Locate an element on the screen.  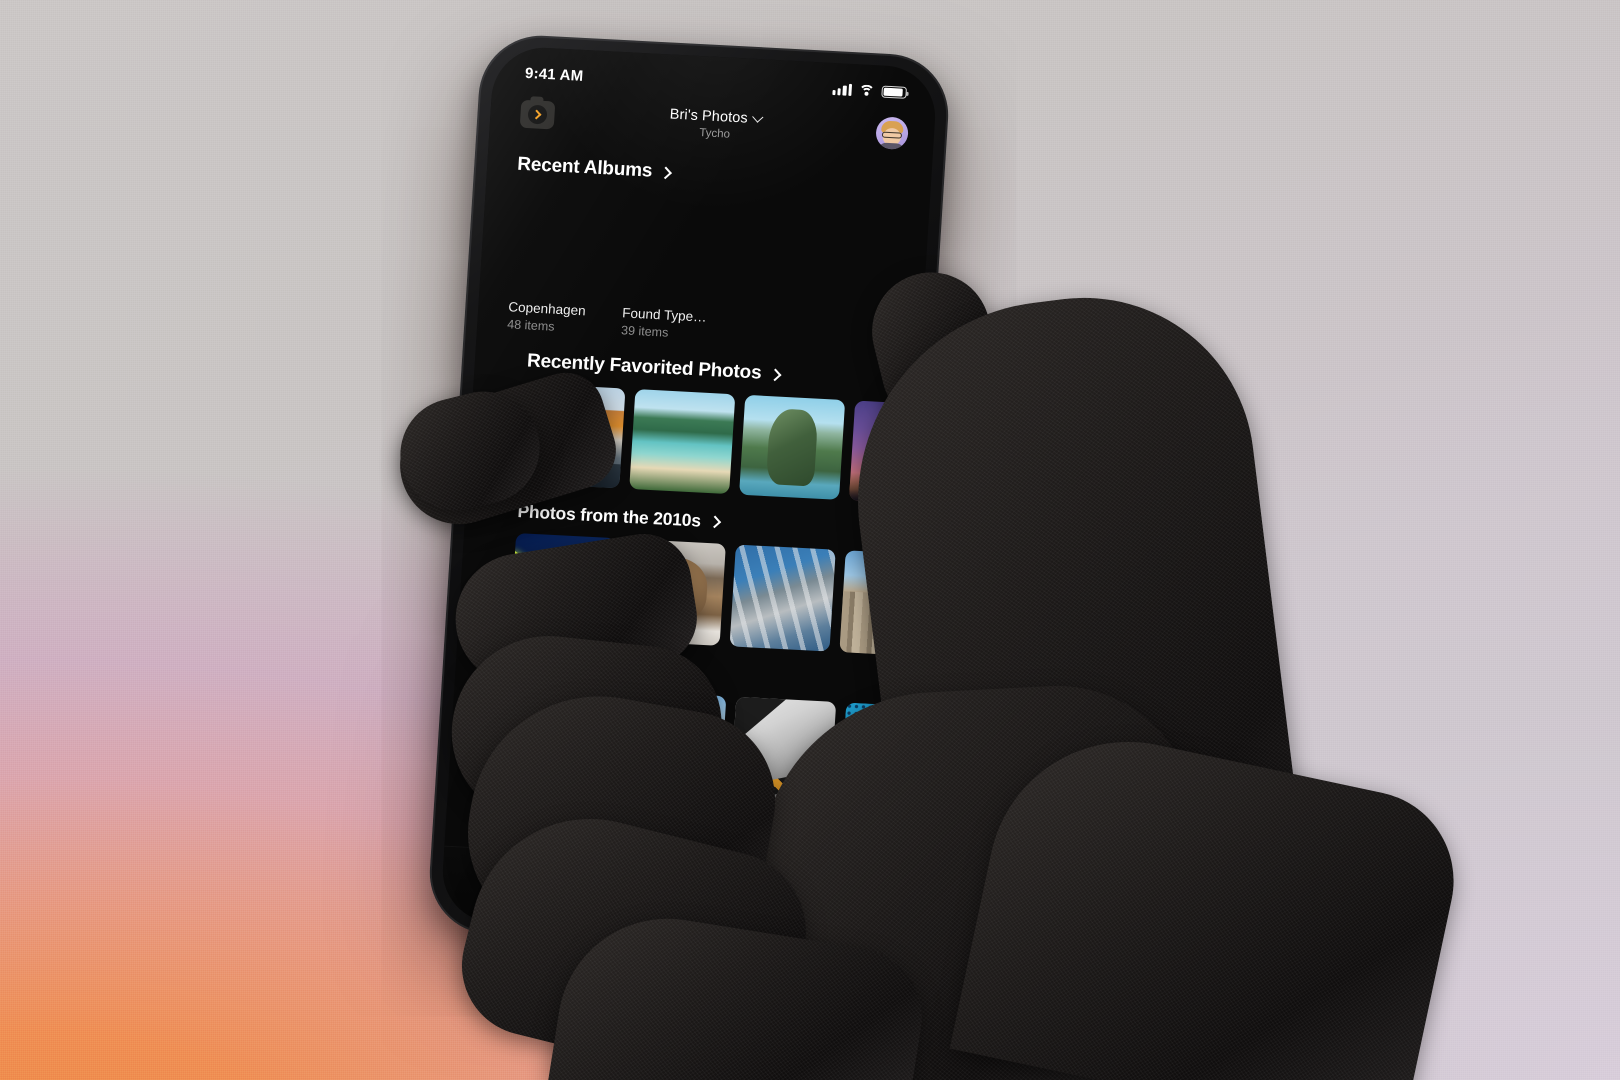
battery-icon is located at coordinates (894, 92).